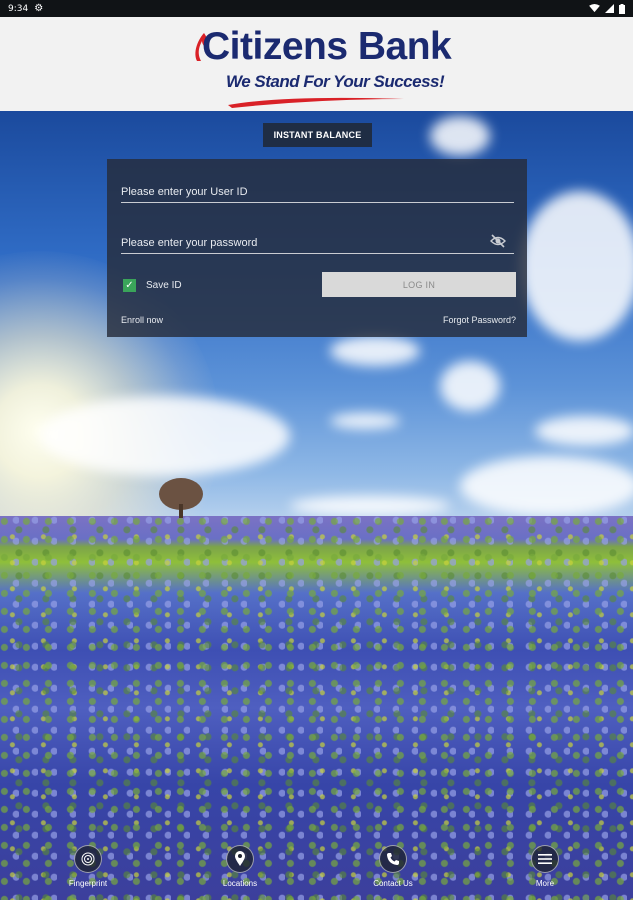 The width and height of the screenshot is (633, 900). What do you see at coordinates (393, 859) in the screenshot?
I see `phone-icon` at bounding box center [393, 859].